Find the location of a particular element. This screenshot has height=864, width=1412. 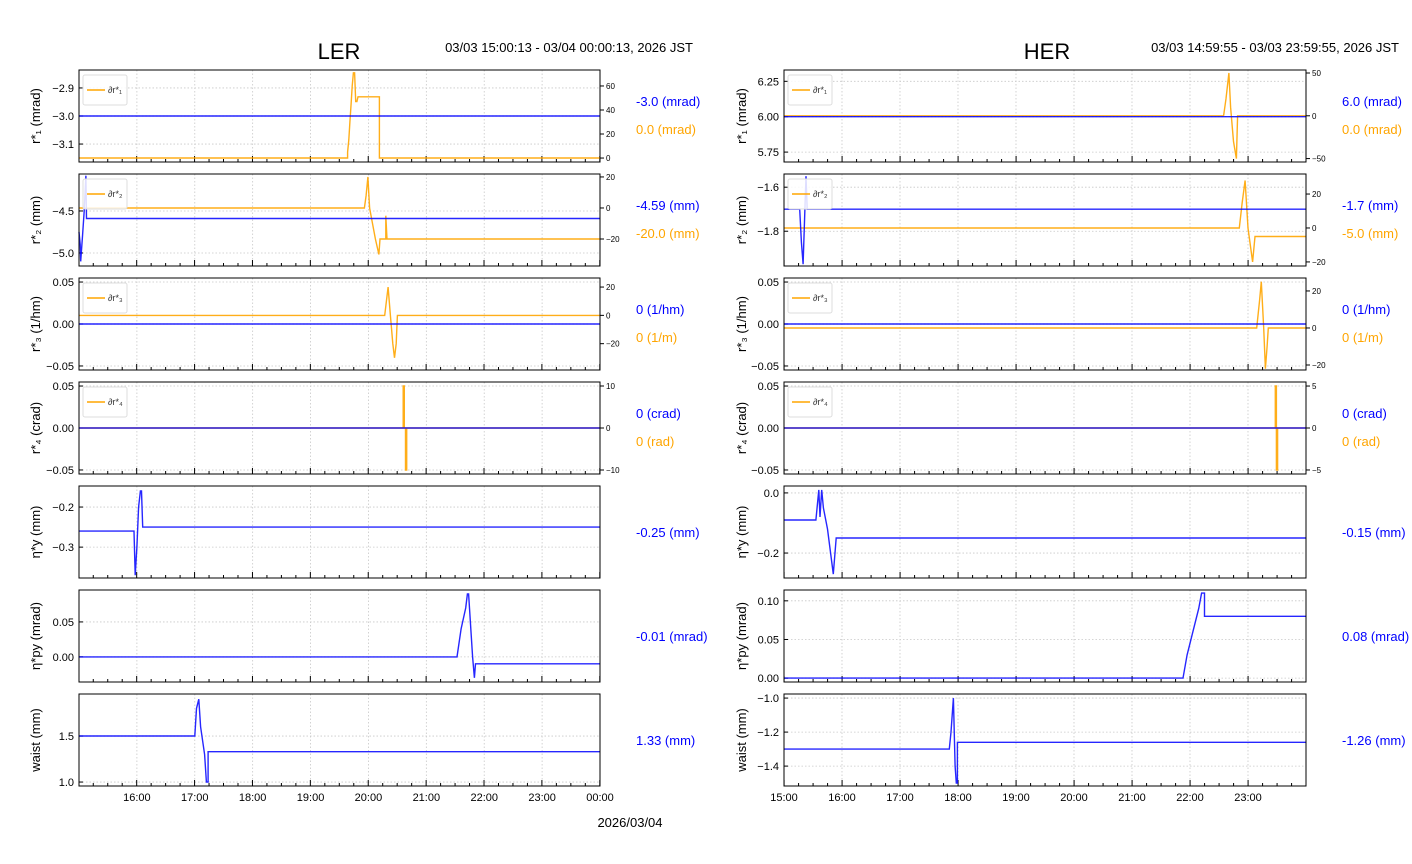

legend: ∂r*₃ is located at coordinates (105, 298).